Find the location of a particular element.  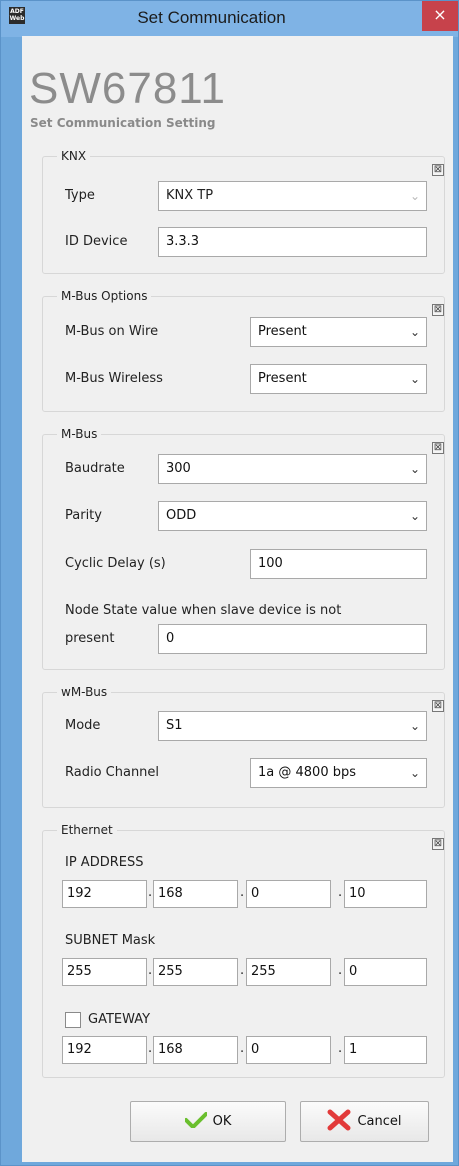

gateway-checkbox is located at coordinates (73, 1020).